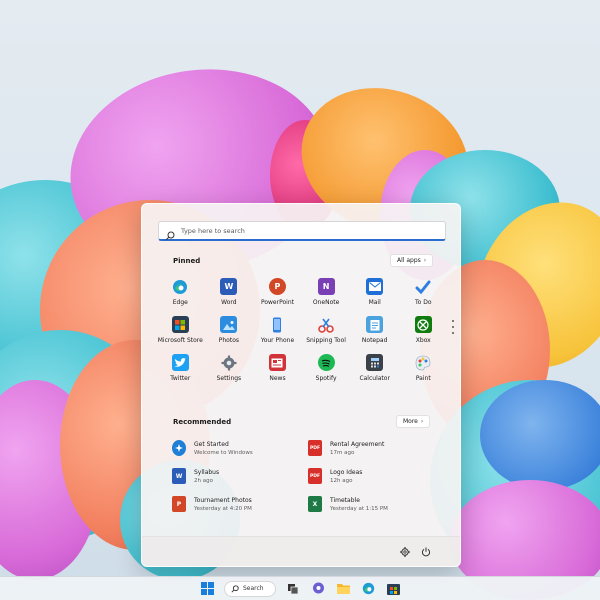 Image resolution: width=600 pixels, height=600 pixels. I want to click on app-label: Notepad, so click(374, 340).